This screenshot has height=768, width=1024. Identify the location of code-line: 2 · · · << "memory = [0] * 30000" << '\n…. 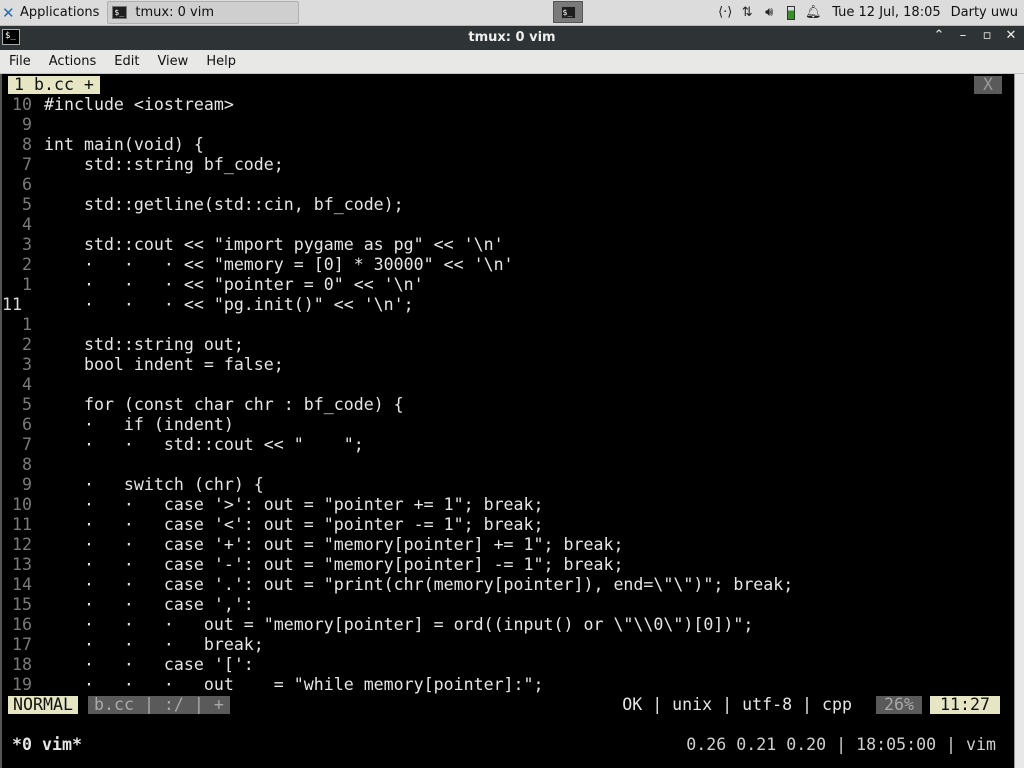
(258, 265).